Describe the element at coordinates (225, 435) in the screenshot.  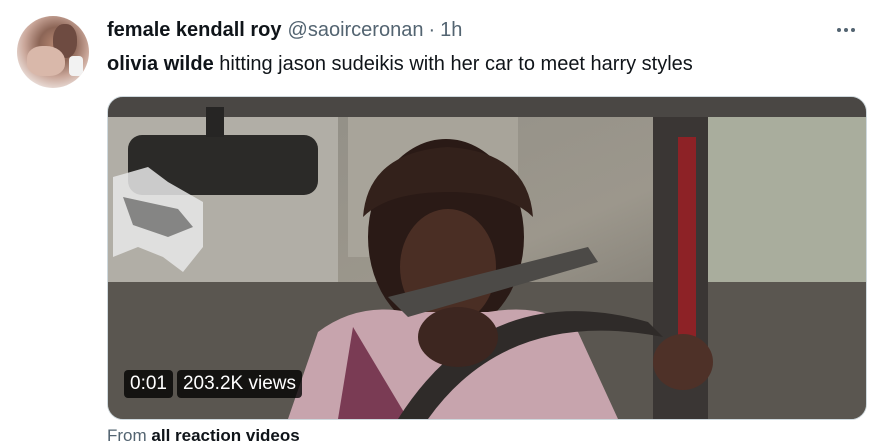
I see `source-link: all reaction videos` at that location.